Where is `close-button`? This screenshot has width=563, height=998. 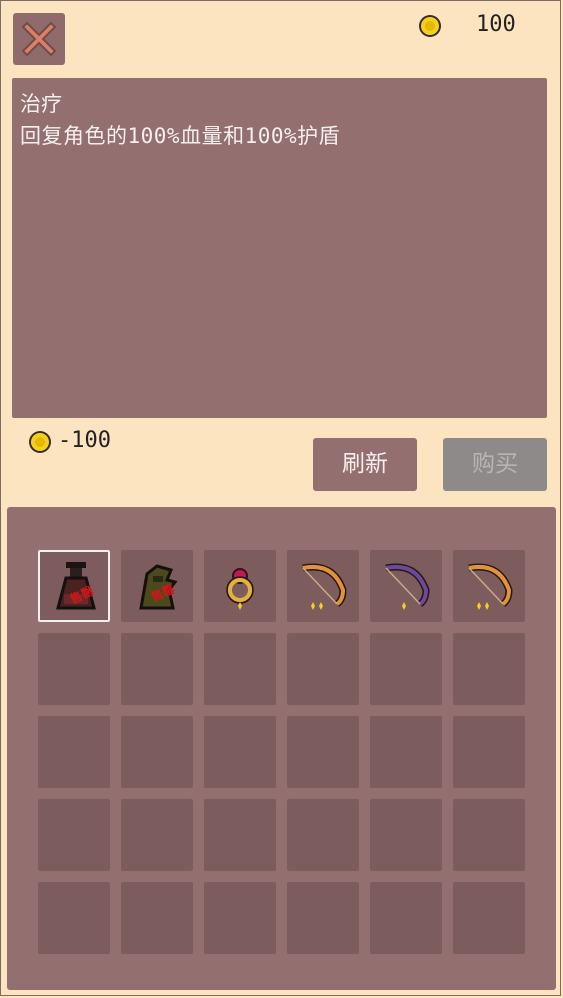 close-button is located at coordinates (39, 39).